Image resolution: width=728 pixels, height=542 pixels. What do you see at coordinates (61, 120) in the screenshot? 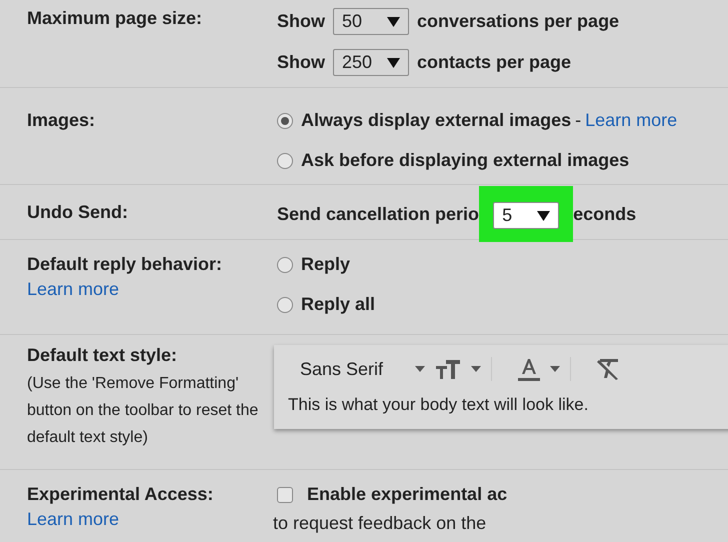
I see `setting-label: Images:` at bounding box center [61, 120].